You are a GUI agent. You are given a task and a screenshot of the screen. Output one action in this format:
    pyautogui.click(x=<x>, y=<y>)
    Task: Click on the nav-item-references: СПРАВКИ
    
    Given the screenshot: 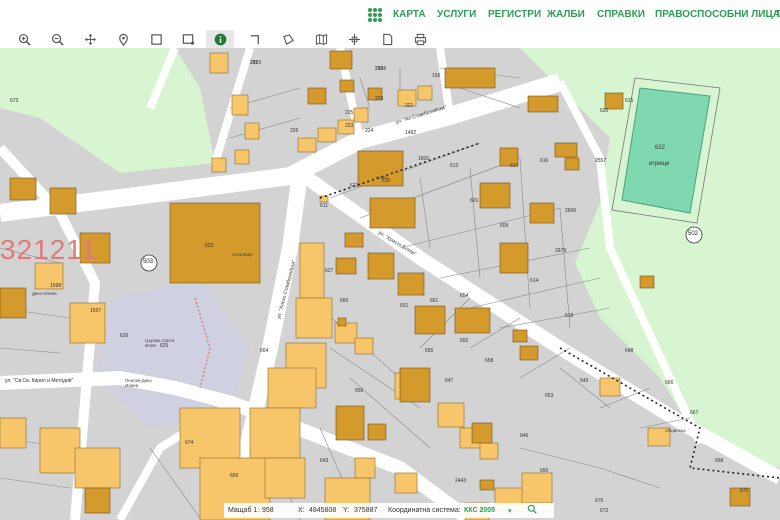 What is the action you would take?
    pyautogui.click(x=621, y=14)
    